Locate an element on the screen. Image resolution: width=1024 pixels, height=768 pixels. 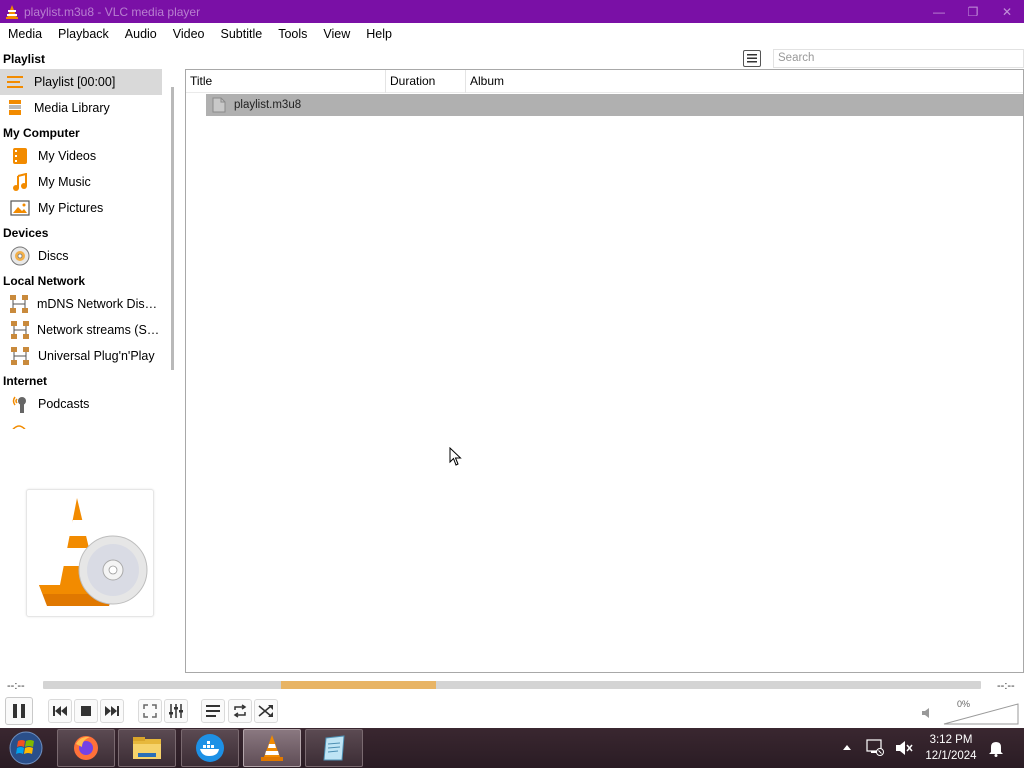
taskbar: 3:12 PM 12/1/2024 is located at coordinates (512, 748).